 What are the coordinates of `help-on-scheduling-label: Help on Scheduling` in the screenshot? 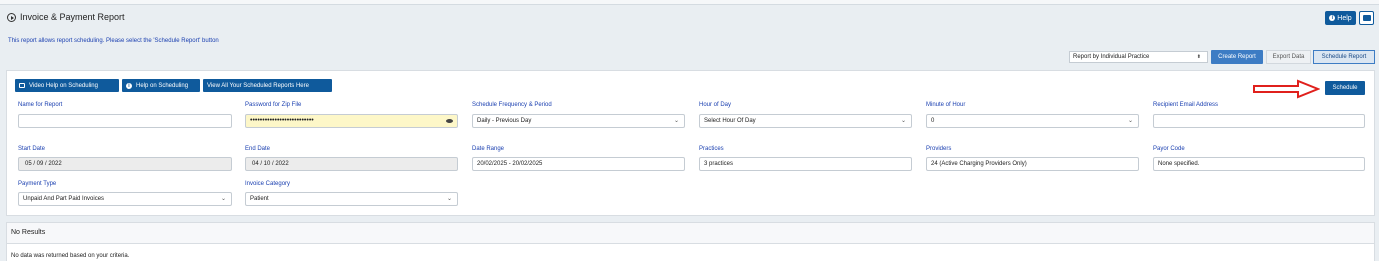 It's located at (162, 85).